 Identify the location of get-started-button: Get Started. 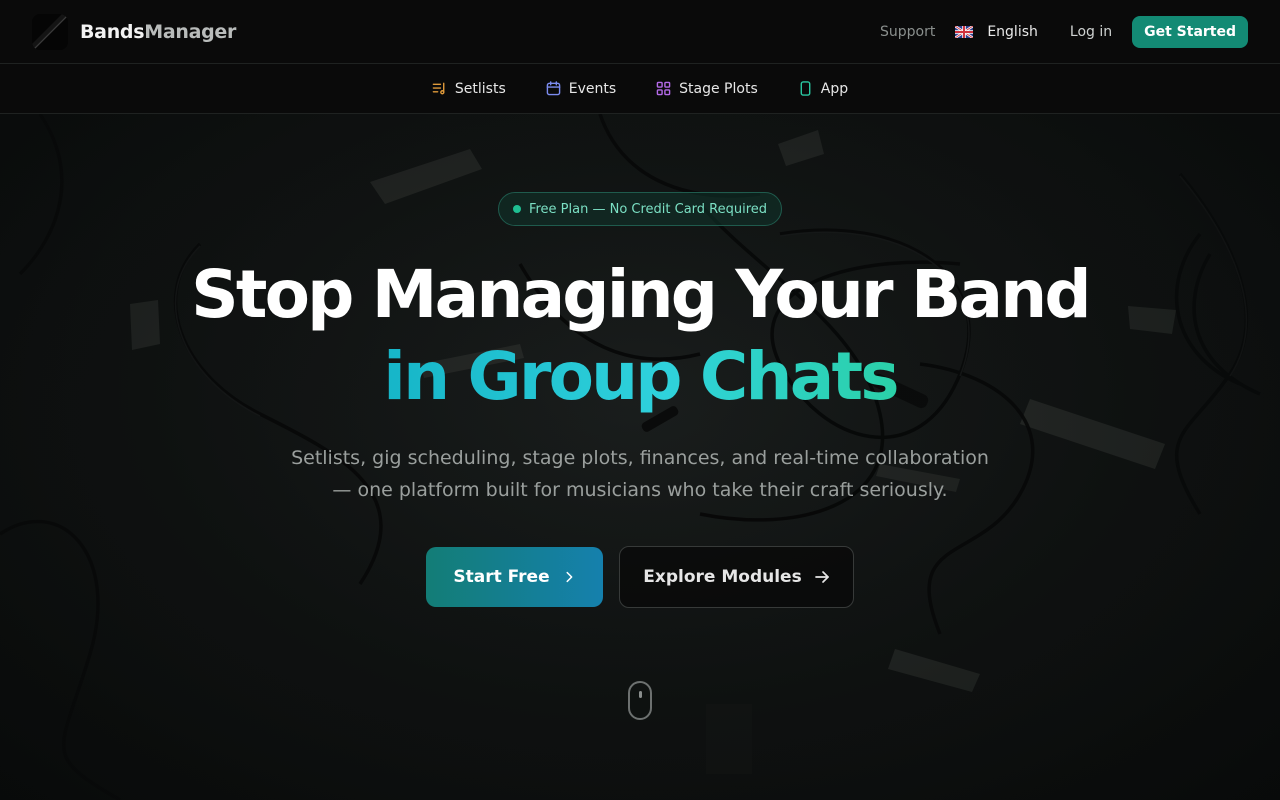
(1190, 31).